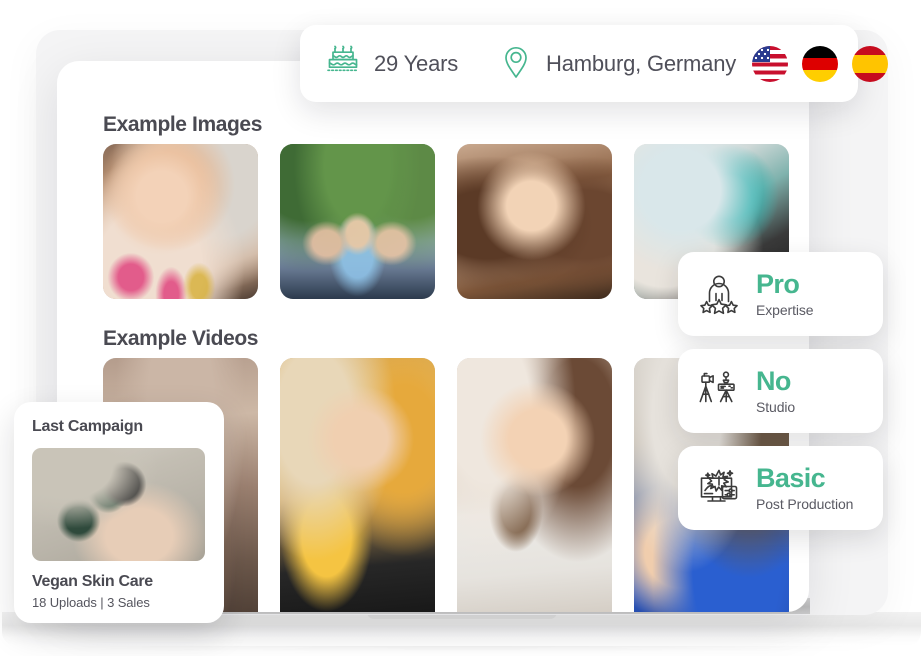 Image resolution: width=923 pixels, height=656 pixels. Describe the element at coordinates (719, 488) in the screenshot. I see `monitor-edit-icon` at that location.